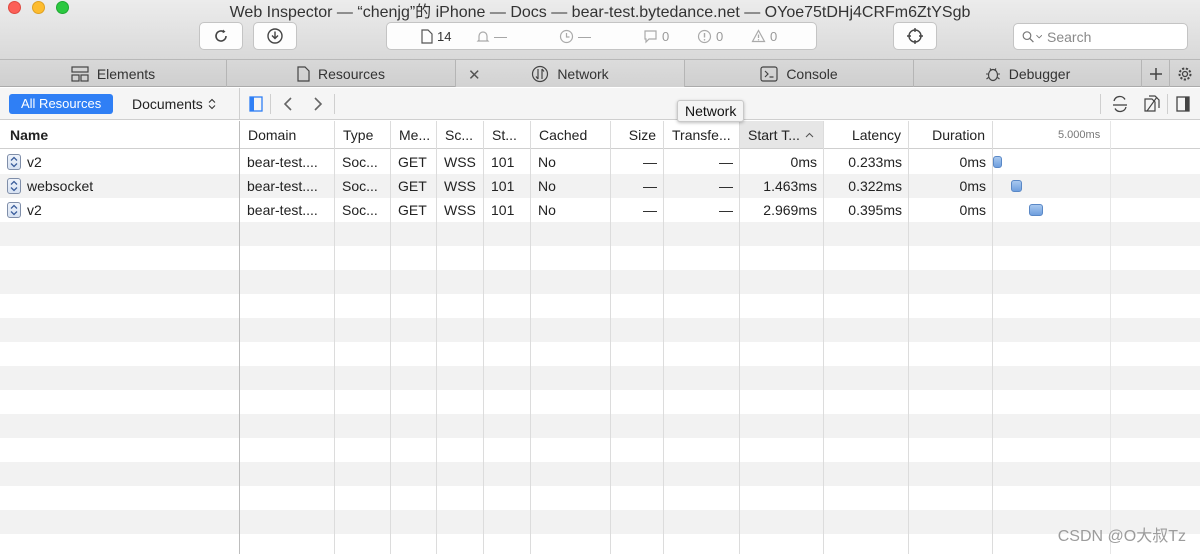 The width and height of the screenshot is (1200, 554). I want to click on download-button, so click(275, 36).